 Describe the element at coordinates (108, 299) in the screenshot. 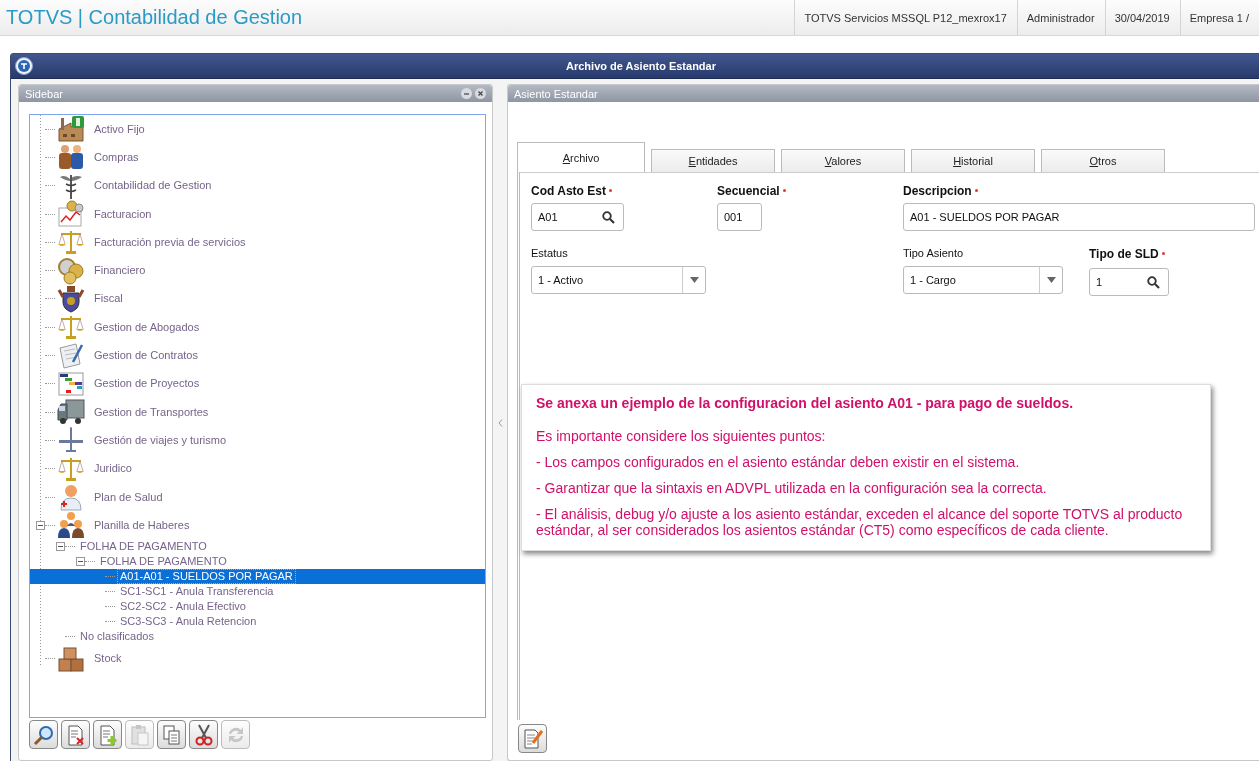

I see `tree-item: Fiscal` at that location.